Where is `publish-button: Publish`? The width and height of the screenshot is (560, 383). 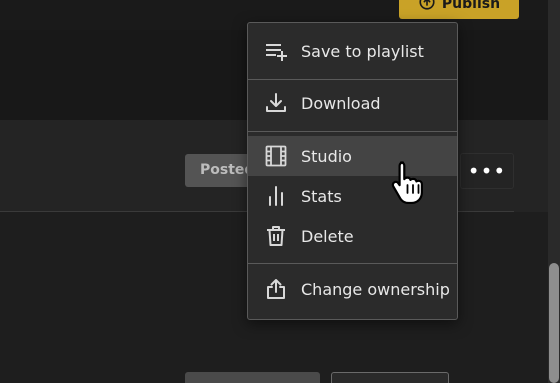 publish-button: Publish is located at coordinates (459, 9).